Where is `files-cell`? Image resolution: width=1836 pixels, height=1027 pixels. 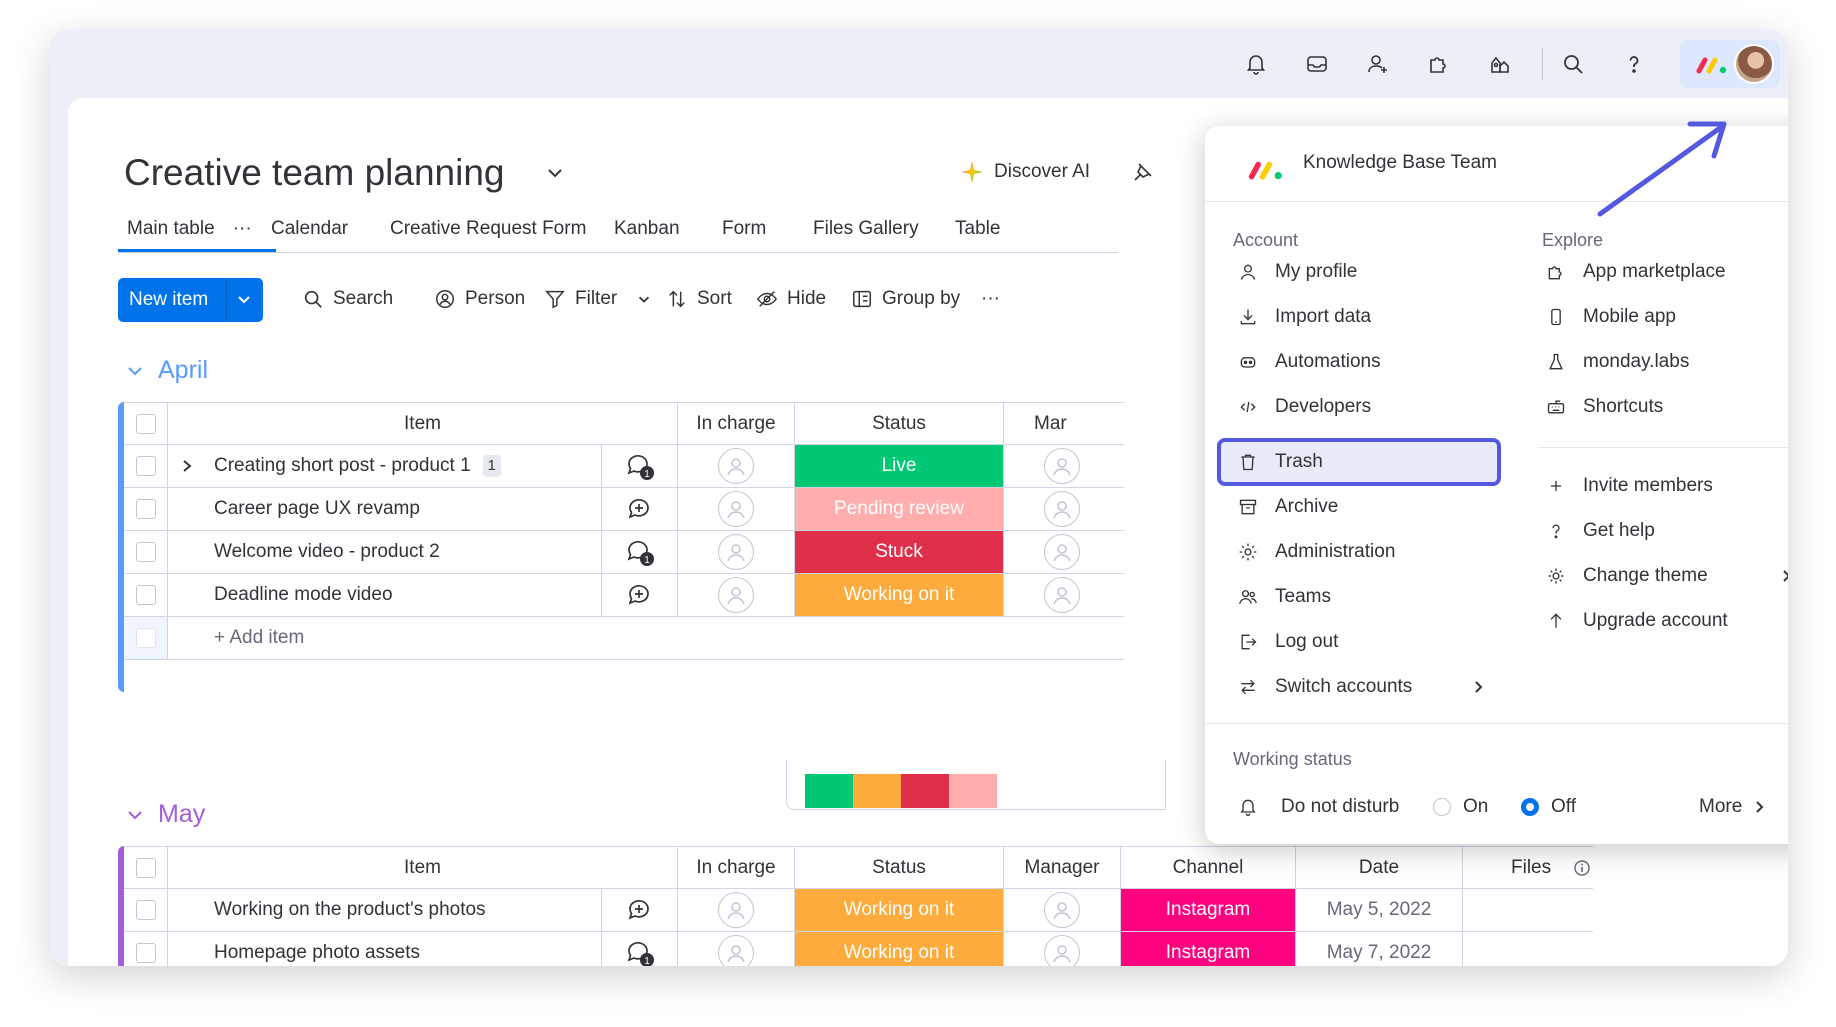 files-cell is located at coordinates (1528, 949).